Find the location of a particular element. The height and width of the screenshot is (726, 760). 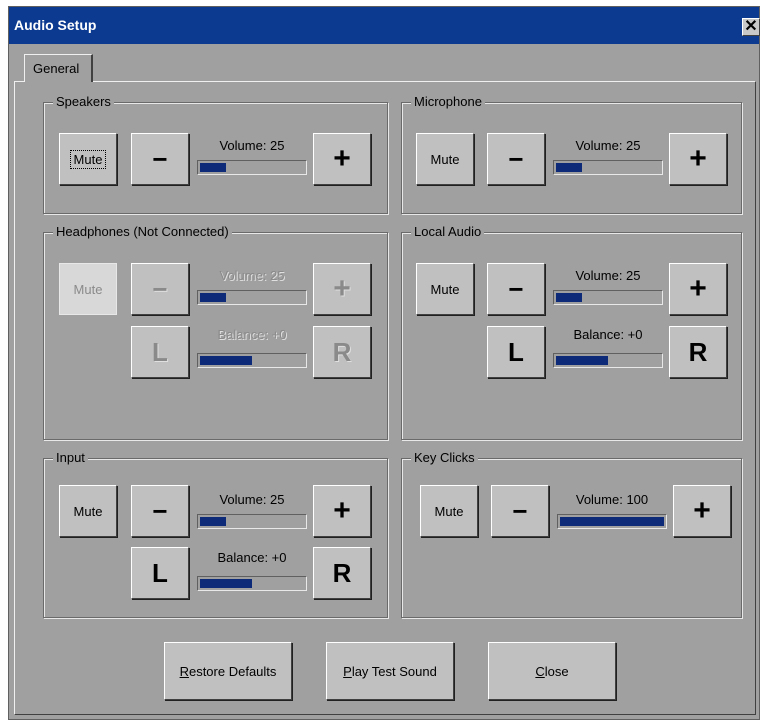

play-test-sound-label: Play Test Sound is located at coordinates (390, 671).